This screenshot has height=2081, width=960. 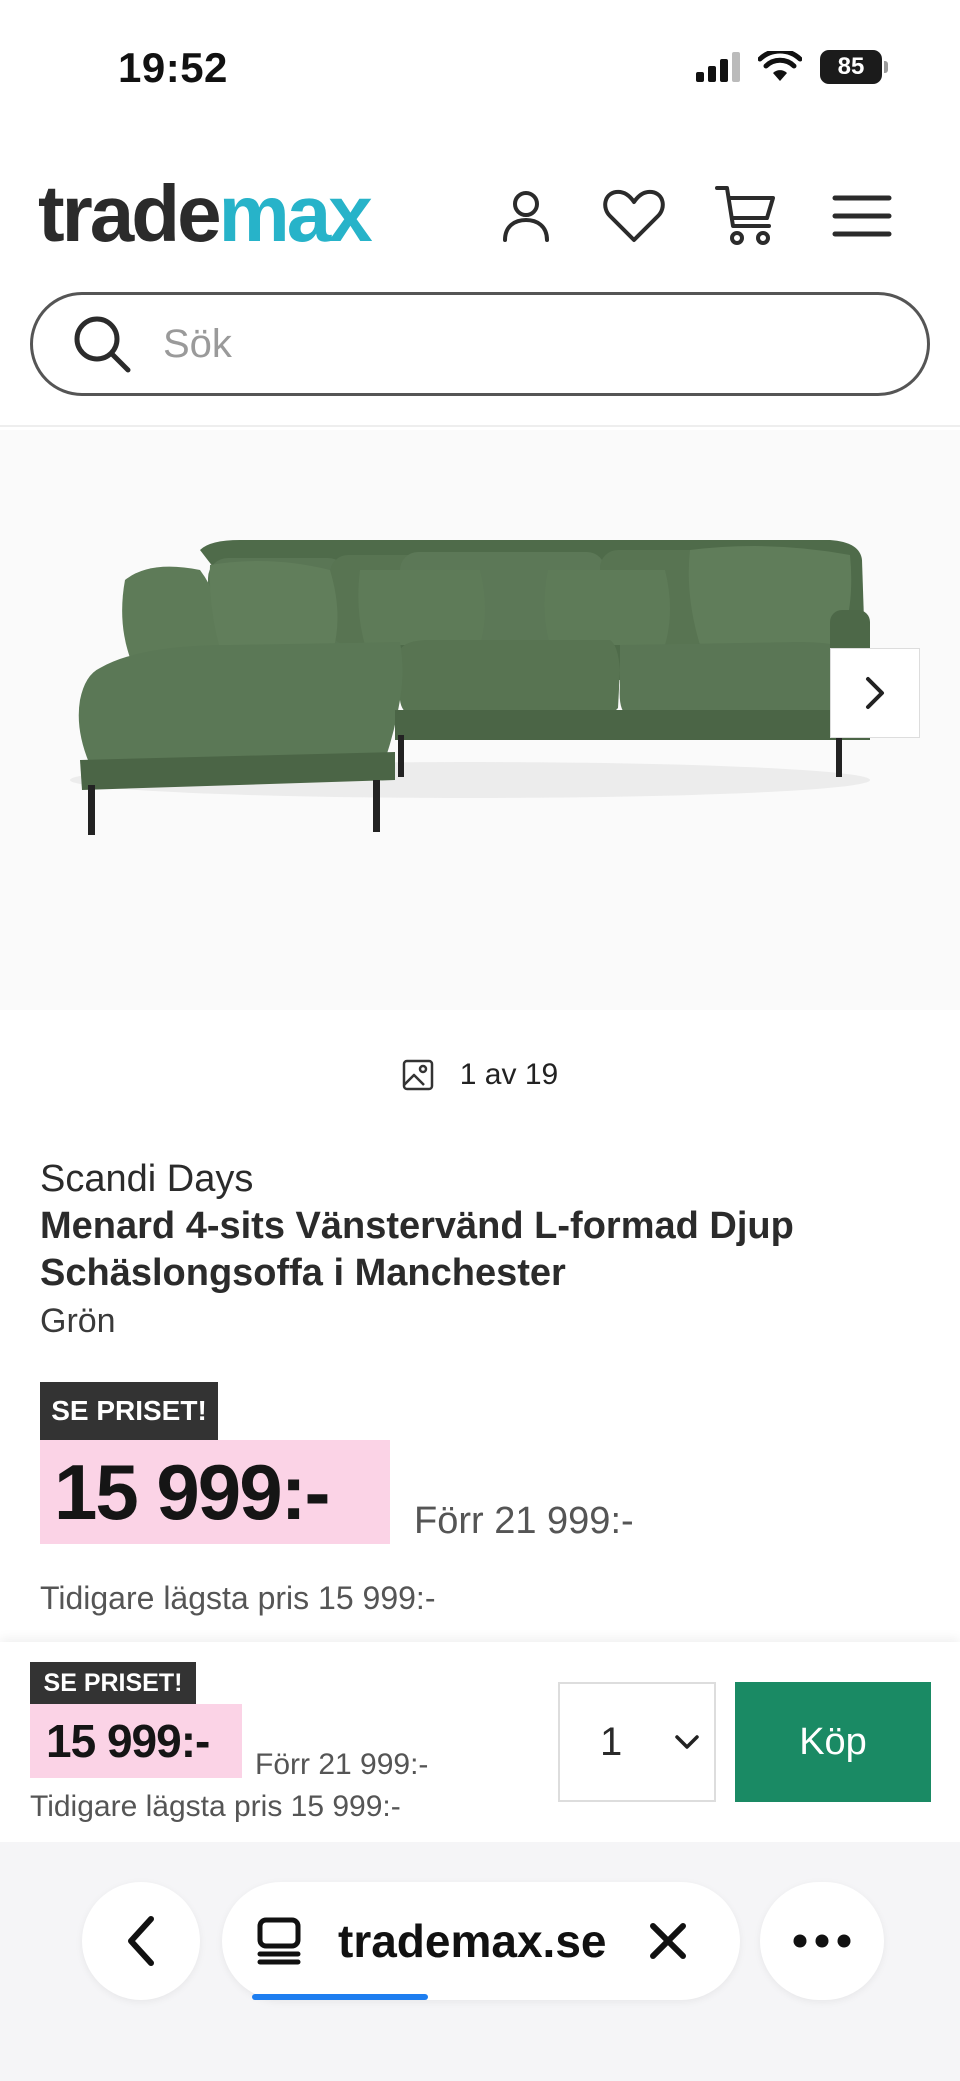 I want to click on close-icon, so click(x=668, y=1941).